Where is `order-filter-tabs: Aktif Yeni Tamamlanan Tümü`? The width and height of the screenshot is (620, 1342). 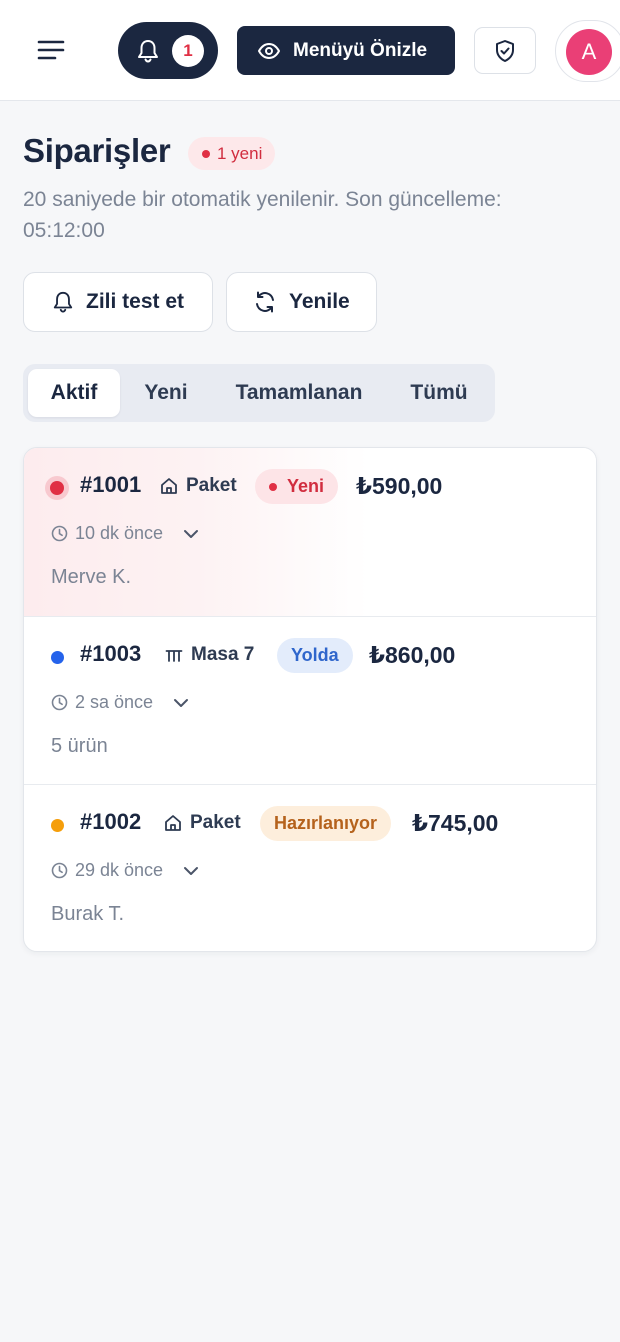
order-filter-tabs: Aktif Yeni Tamamlanan Tümü is located at coordinates (259, 393).